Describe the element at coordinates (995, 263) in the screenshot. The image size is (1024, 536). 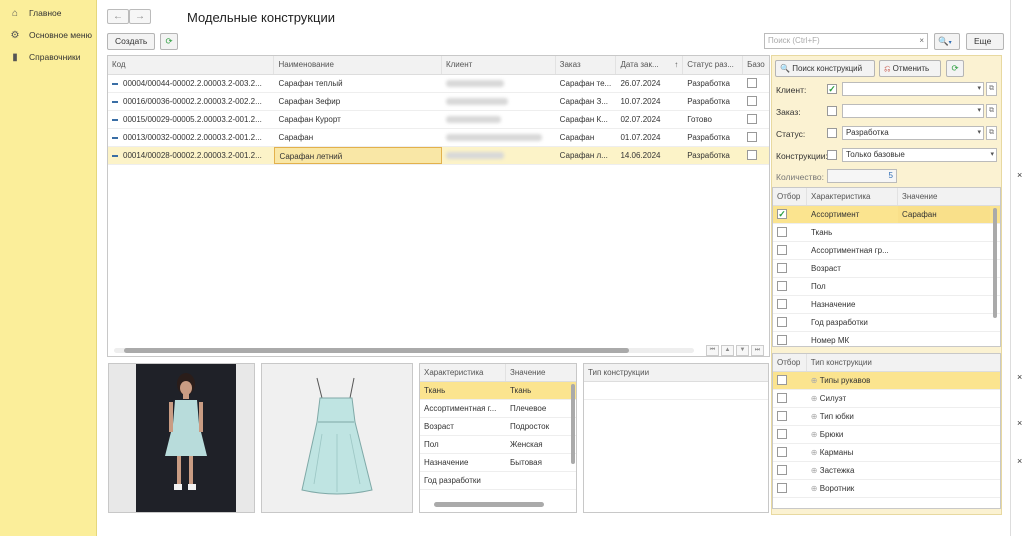
I see `vertical-scrollbar` at that location.